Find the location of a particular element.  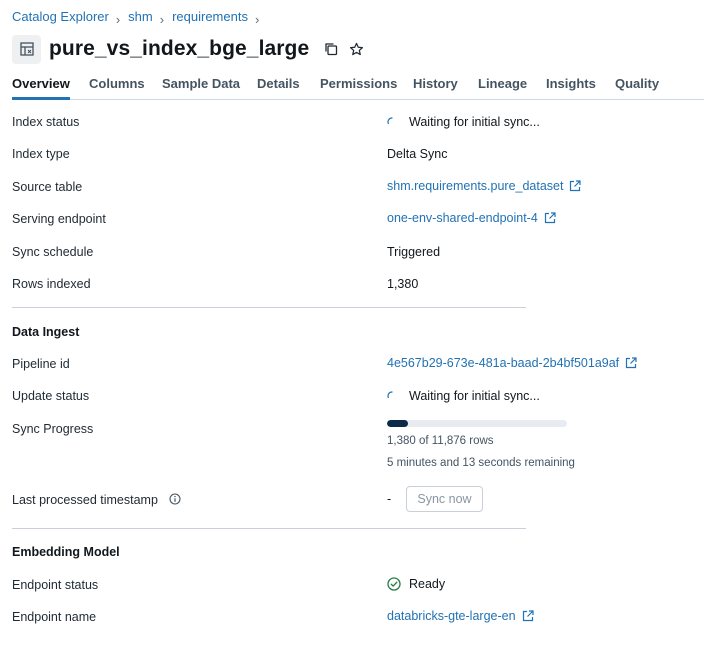

endpoint-status-label: Endpoint status is located at coordinates (55, 585).